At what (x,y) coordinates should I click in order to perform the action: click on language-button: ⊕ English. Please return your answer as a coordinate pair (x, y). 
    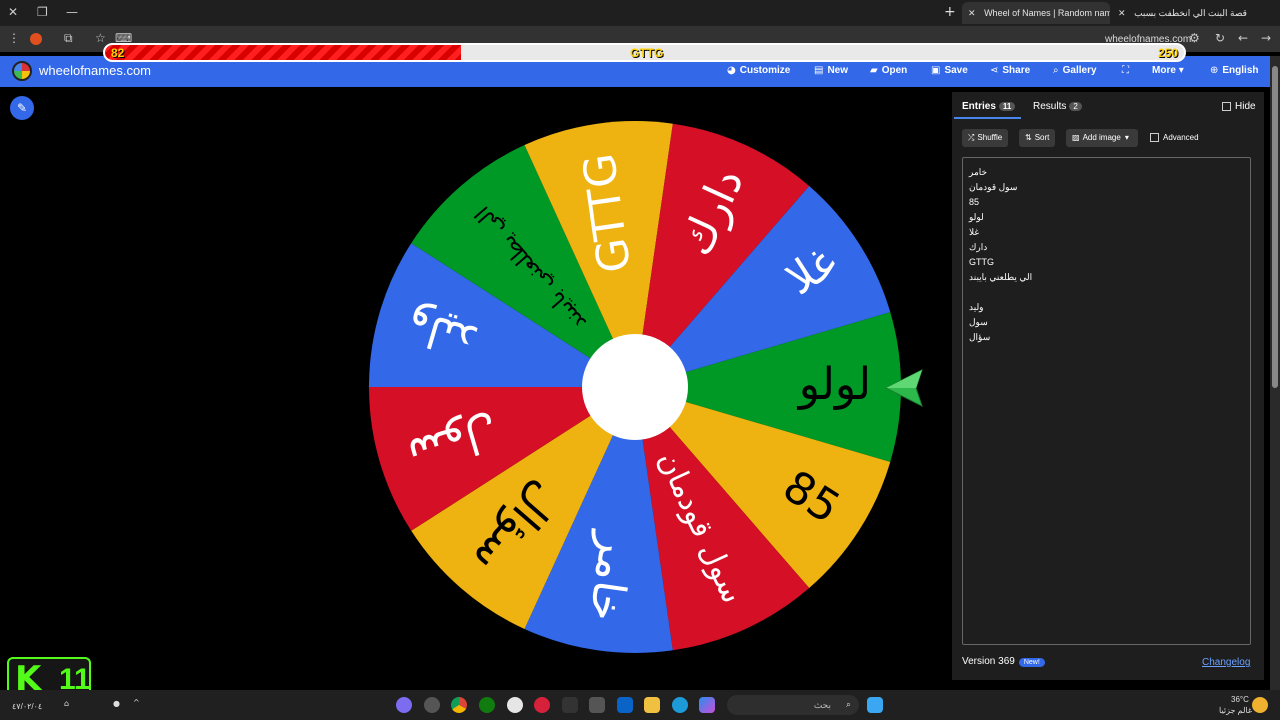
    Looking at the image, I should click on (1234, 70).